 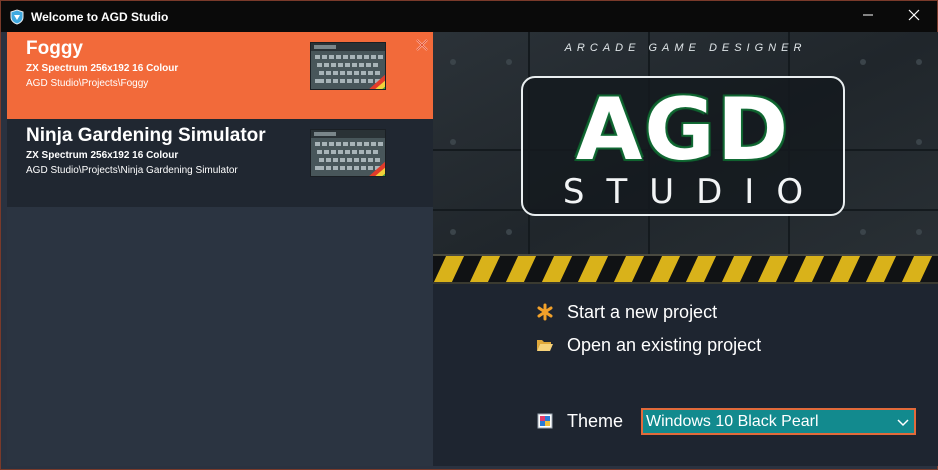 I want to click on close-button, so click(x=914, y=16).